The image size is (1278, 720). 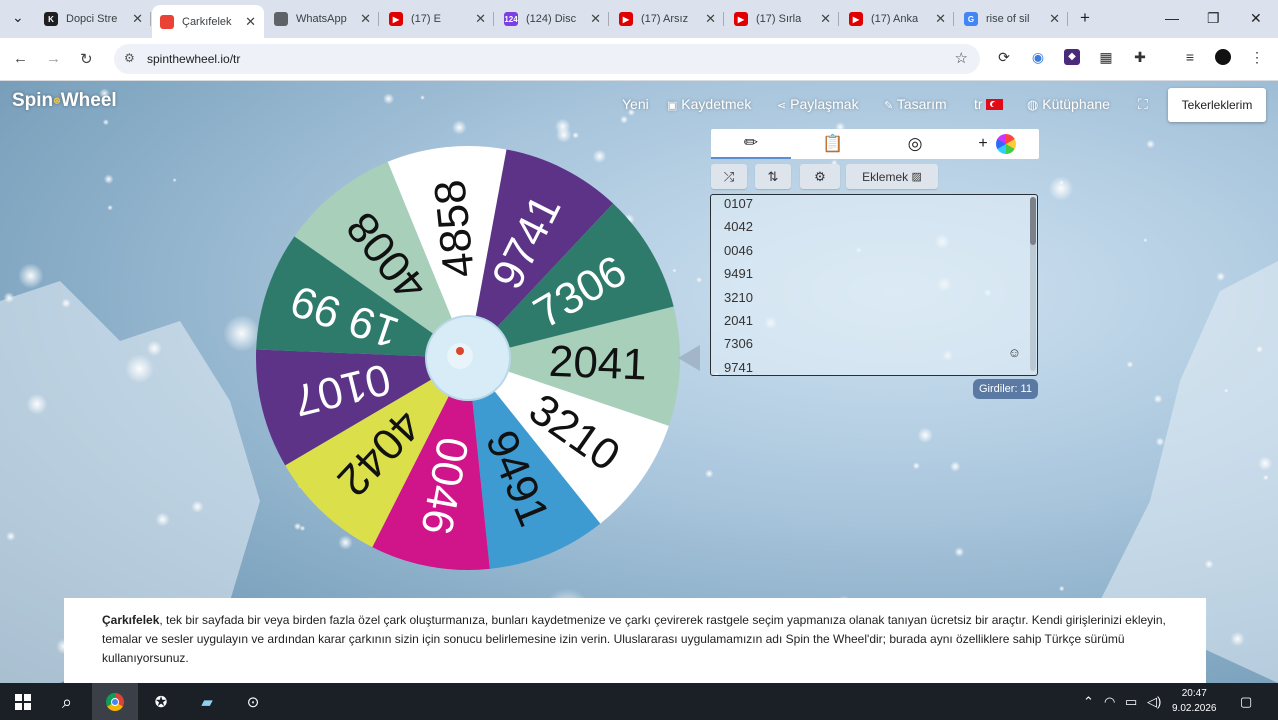 I want to click on site-settings-icon: ⚙, so click(x=129, y=58).